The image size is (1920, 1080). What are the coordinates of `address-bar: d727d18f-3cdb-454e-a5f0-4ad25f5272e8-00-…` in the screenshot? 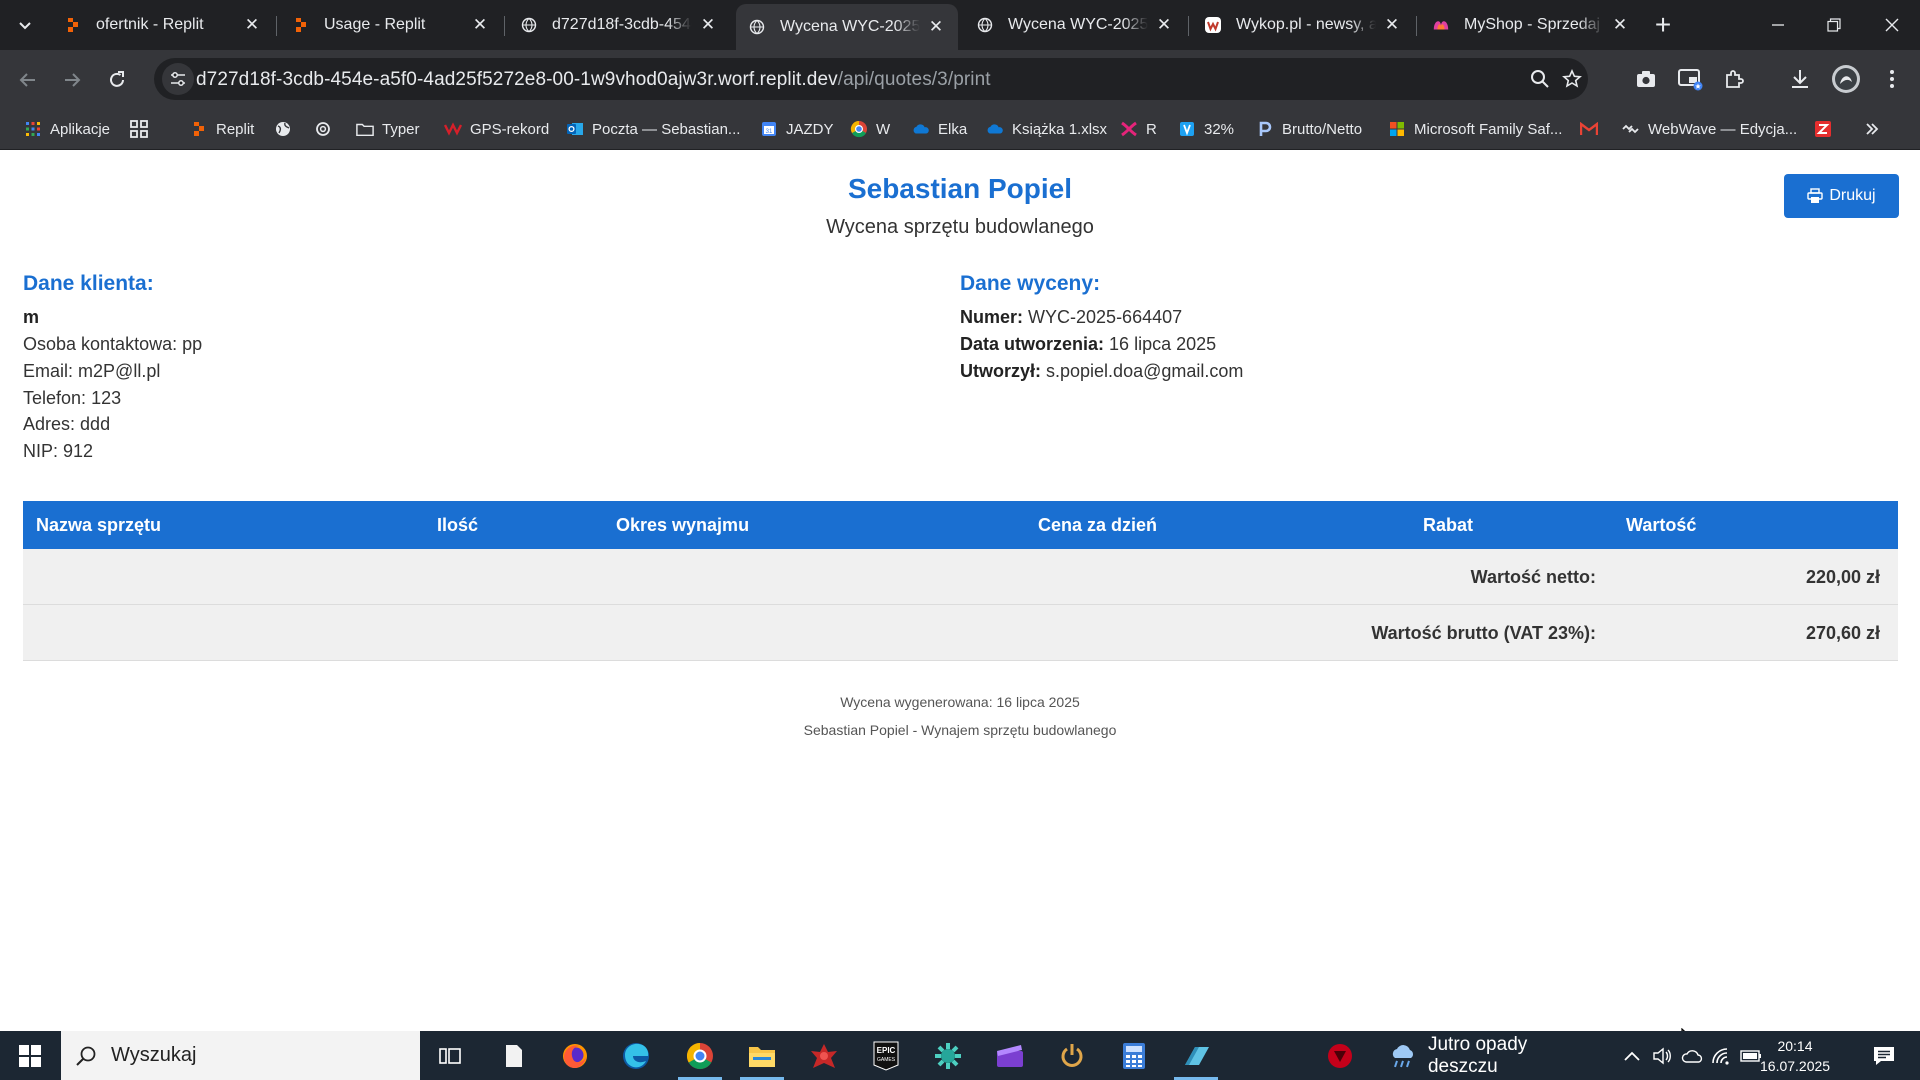 It's located at (871, 79).